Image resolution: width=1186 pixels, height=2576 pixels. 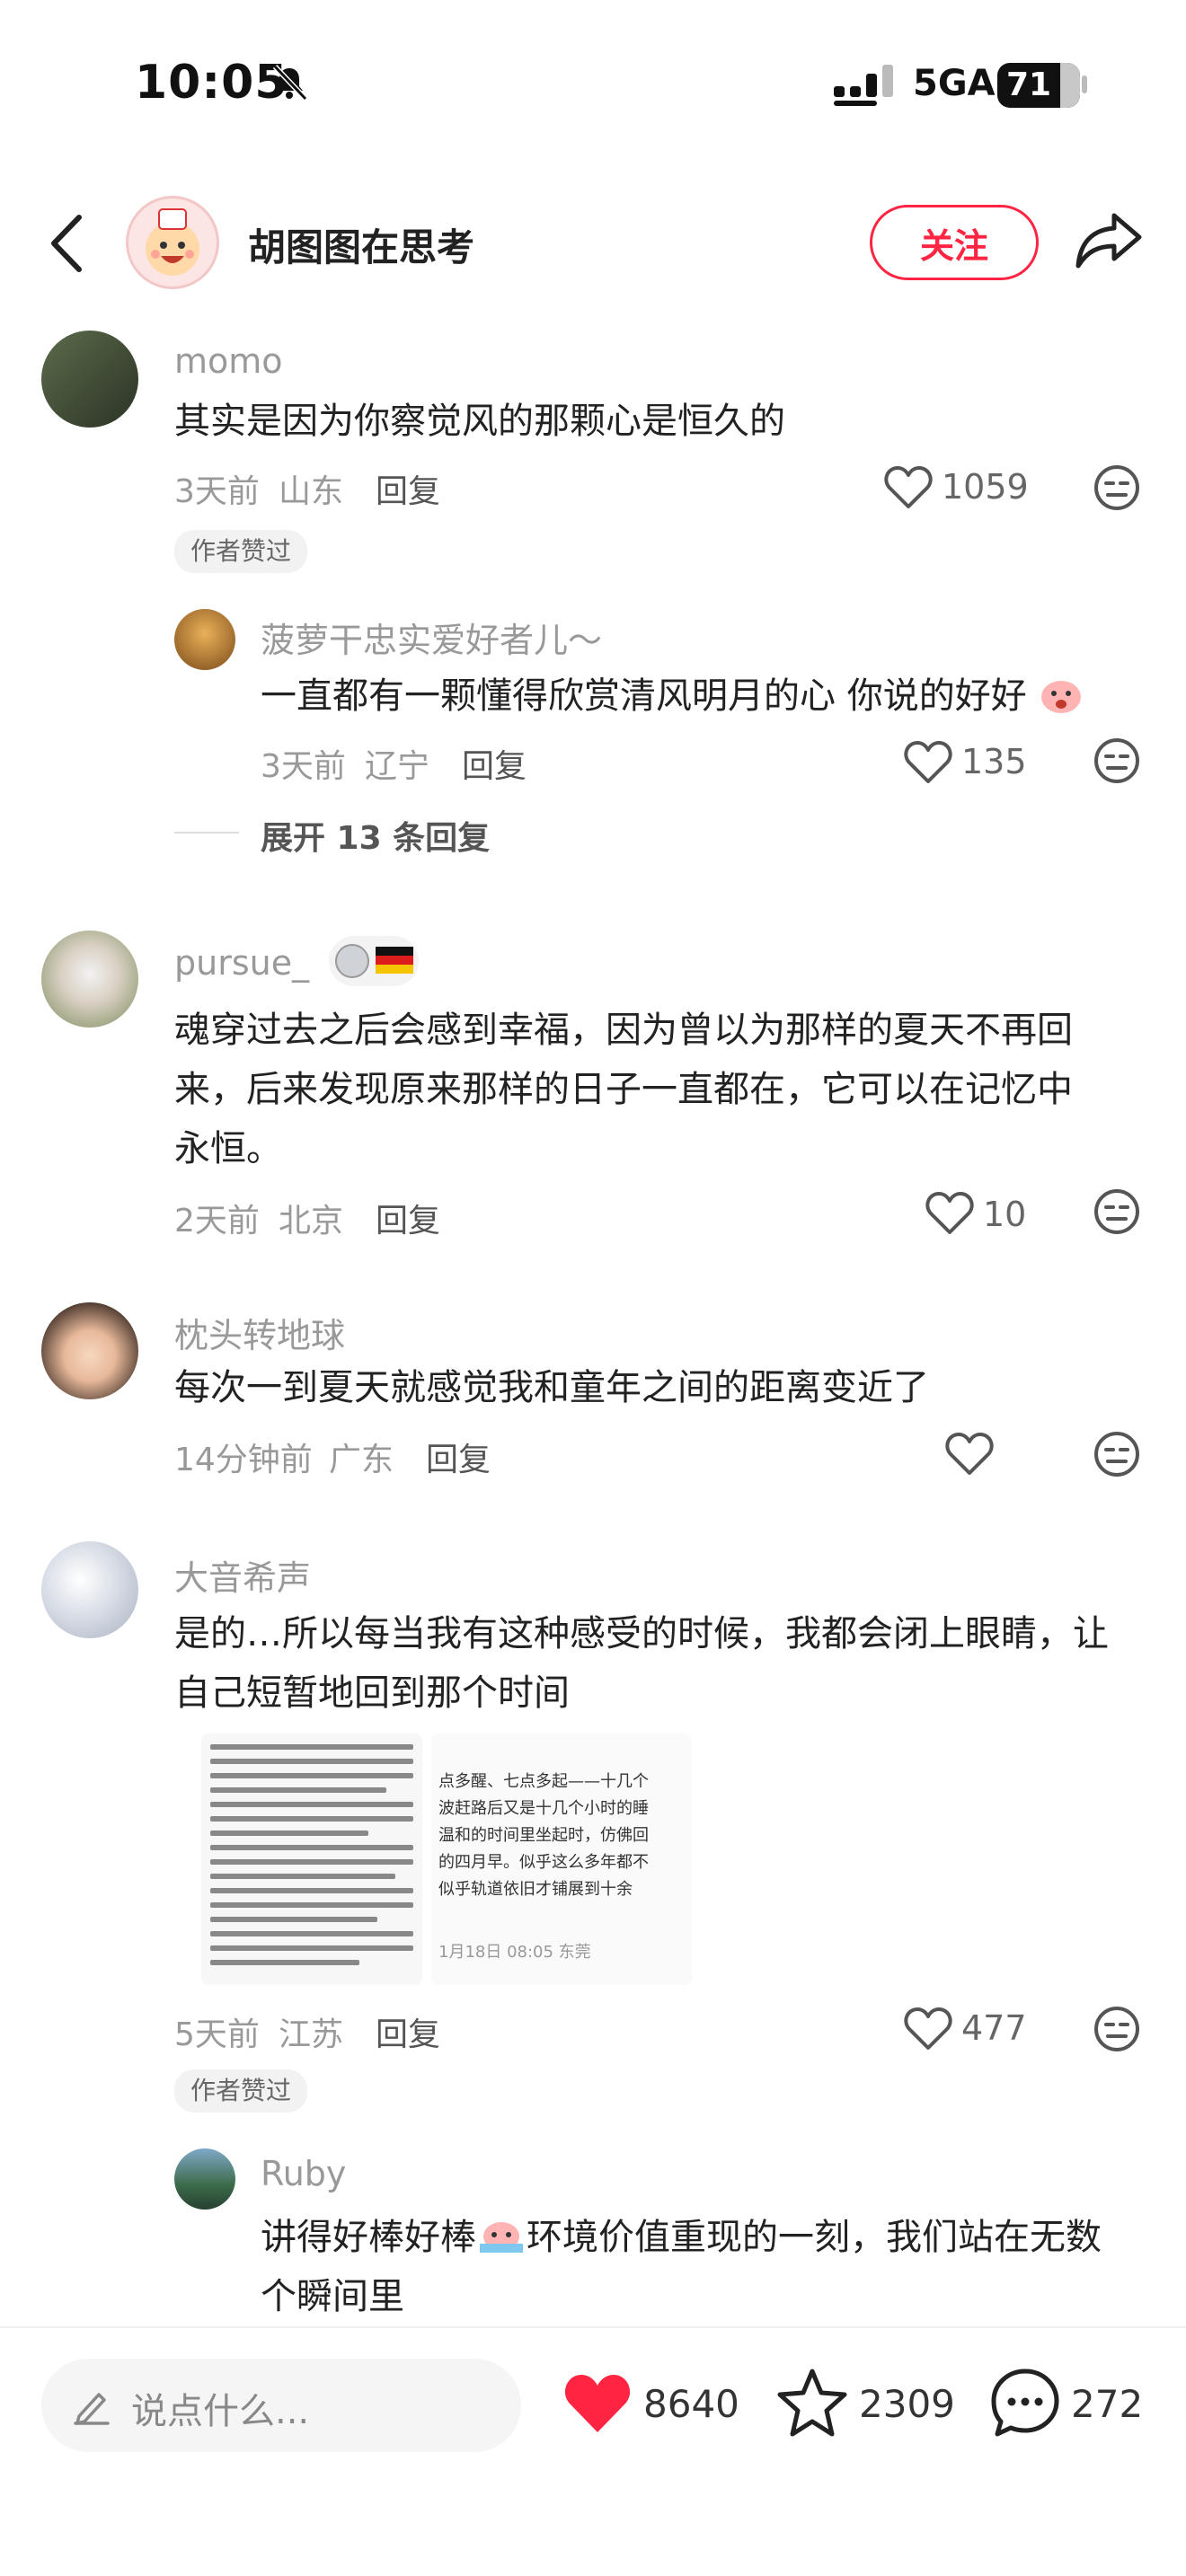 What do you see at coordinates (681, 2267) in the screenshot?
I see `reply-text: 讲得好棒好棒 环境价值重现的一刻，我们站在无数 个瞬间里` at bounding box center [681, 2267].